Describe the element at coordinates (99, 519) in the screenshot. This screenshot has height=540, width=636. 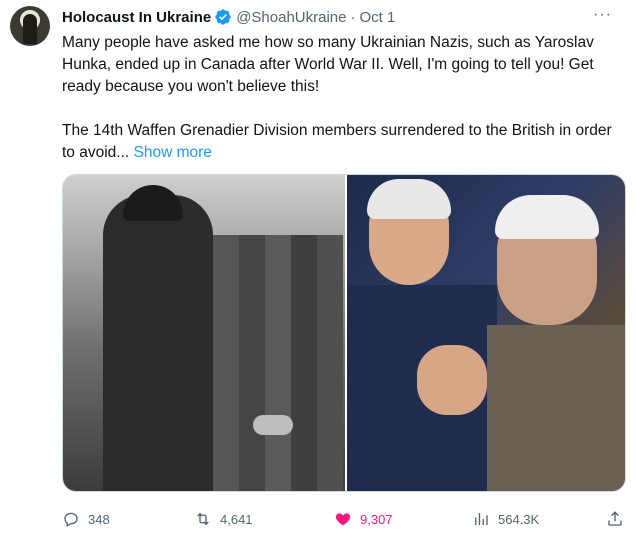
I see `reply-count: 348` at that location.